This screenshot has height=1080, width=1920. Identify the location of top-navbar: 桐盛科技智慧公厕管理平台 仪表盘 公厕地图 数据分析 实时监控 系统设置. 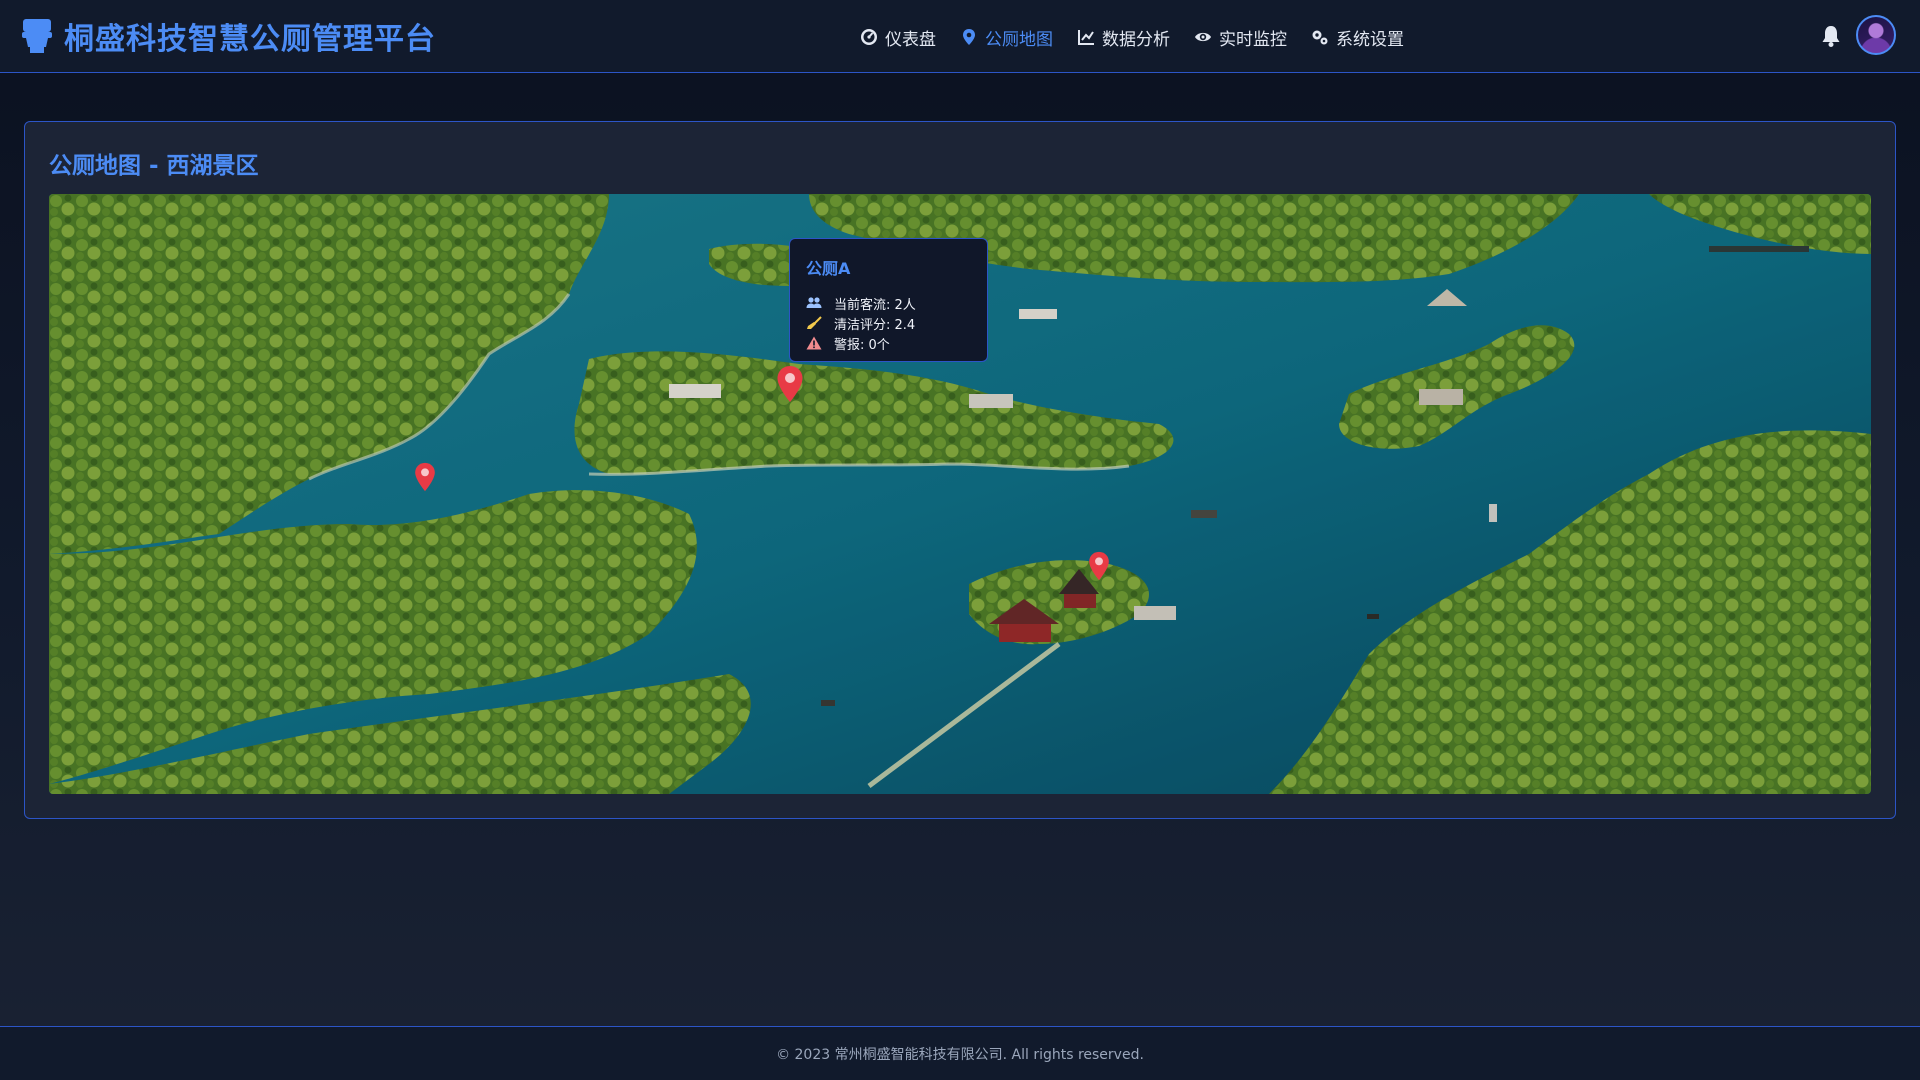
(960, 36).